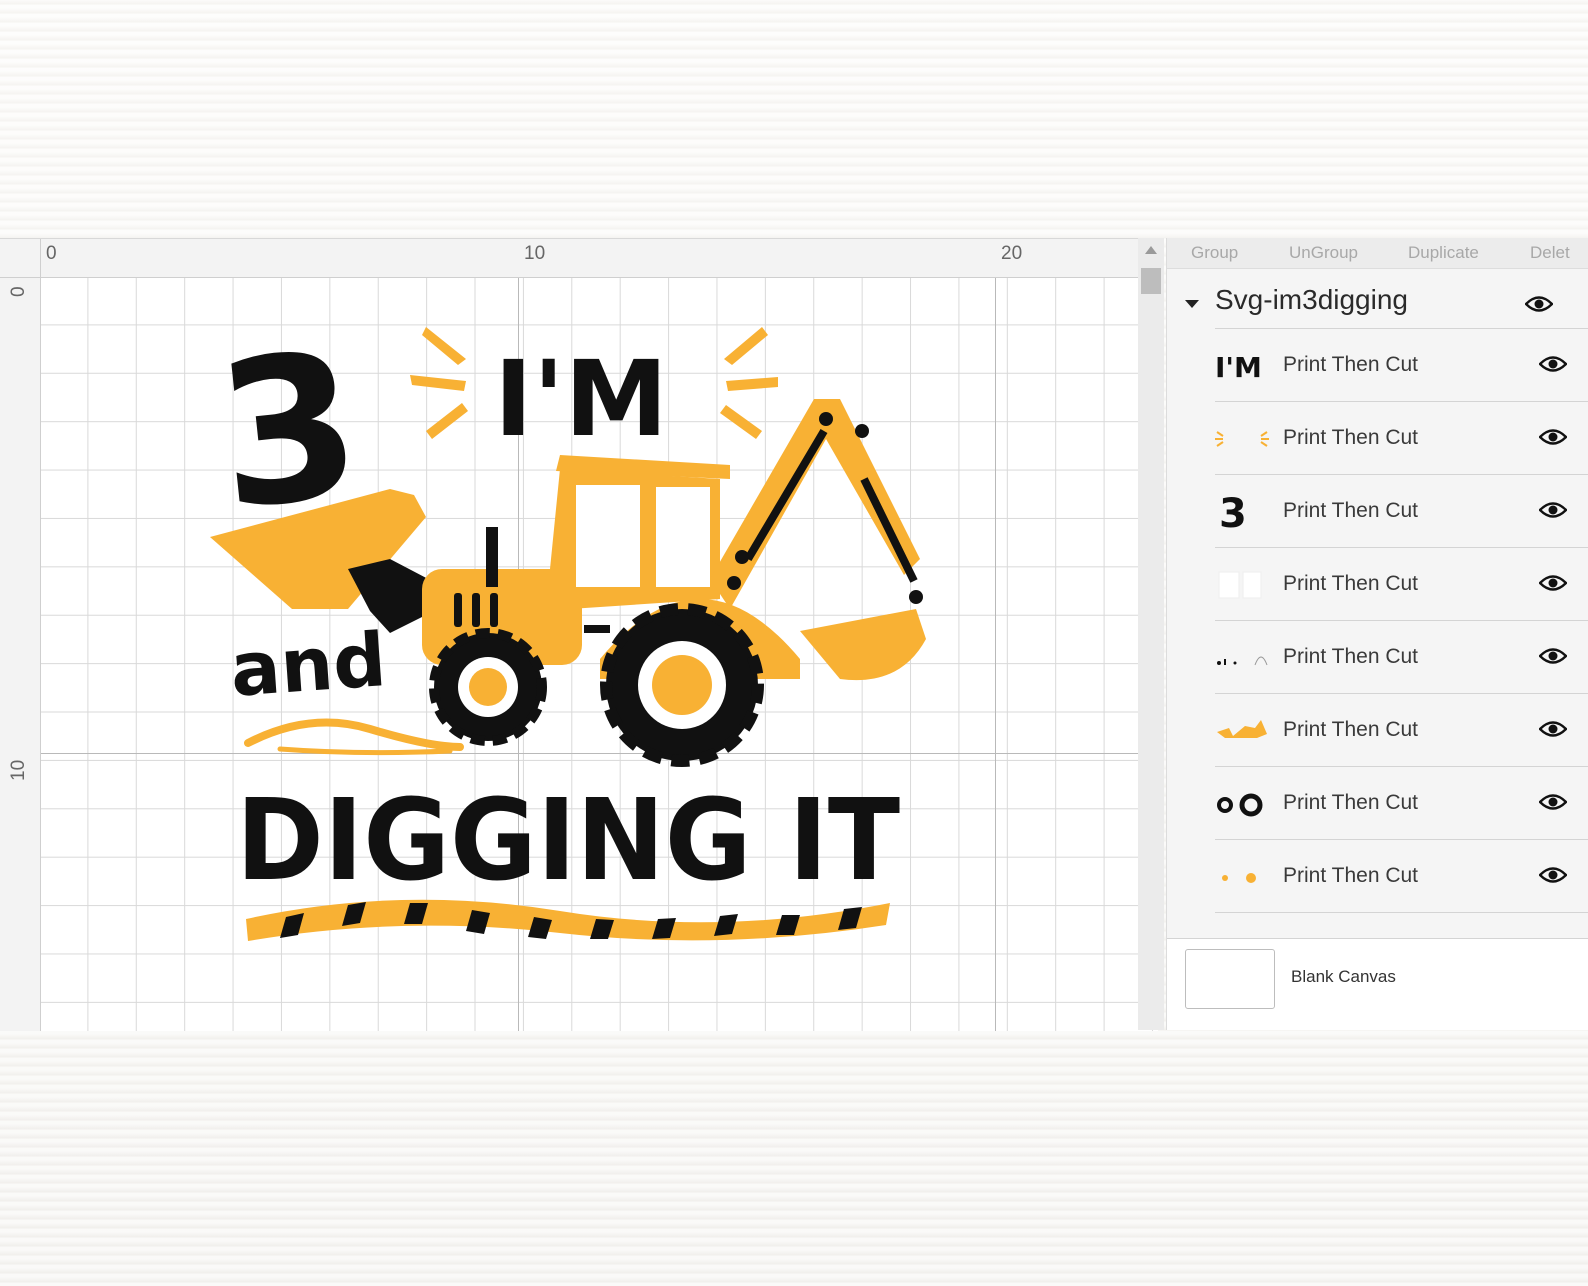 Image resolution: width=1588 pixels, height=1286 pixels. What do you see at coordinates (863, 645) in the screenshot?
I see `backhoe-bucket` at bounding box center [863, 645].